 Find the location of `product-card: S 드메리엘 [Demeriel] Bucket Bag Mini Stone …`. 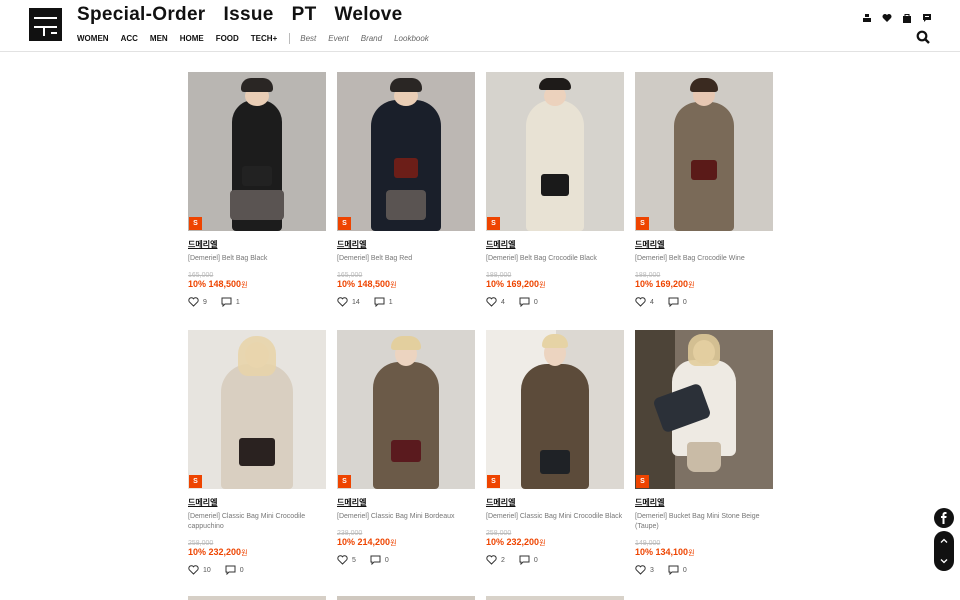

product-card: S 드메리엘 [Demeriel] Bucket Bag Mini Stone … is located at coordinates (704, 452).